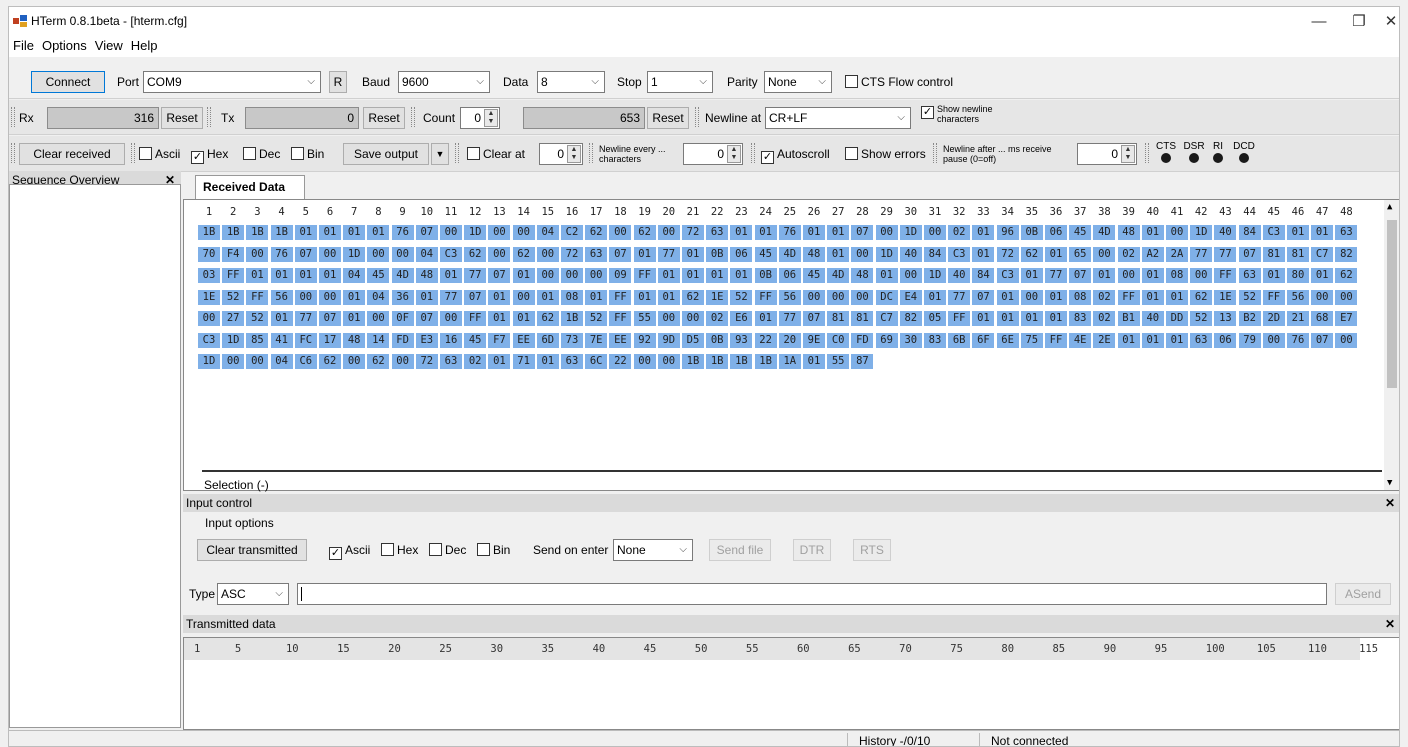  Describe the element at coordinates (1007, 340) in the screenshot. I see `byte-cell: 6E` at that location.